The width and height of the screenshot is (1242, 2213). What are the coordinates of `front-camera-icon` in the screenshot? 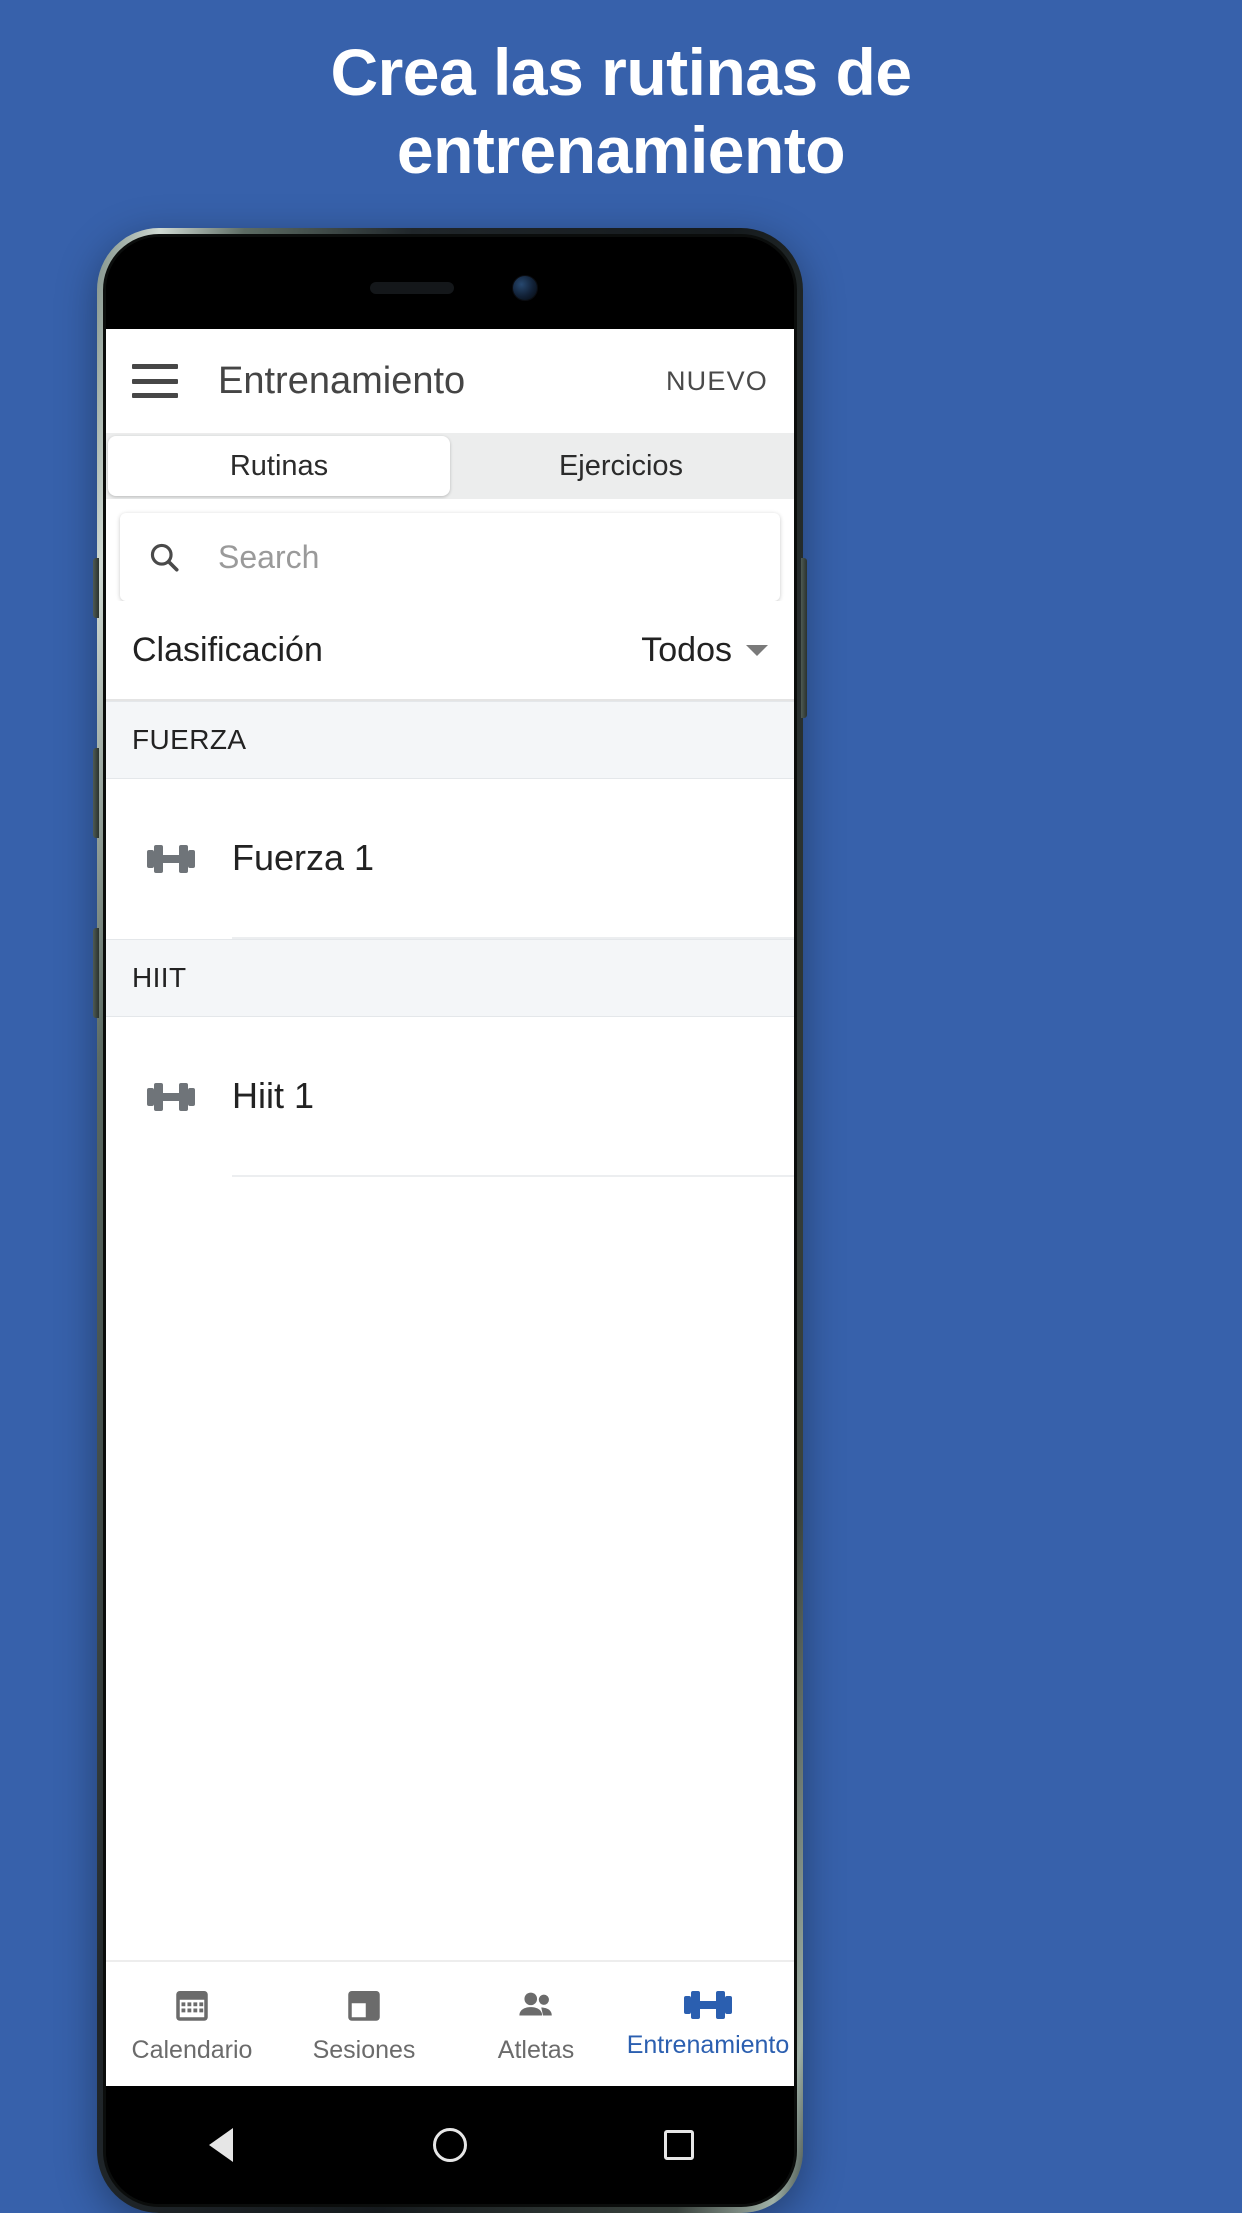 It's located at (525, 288).